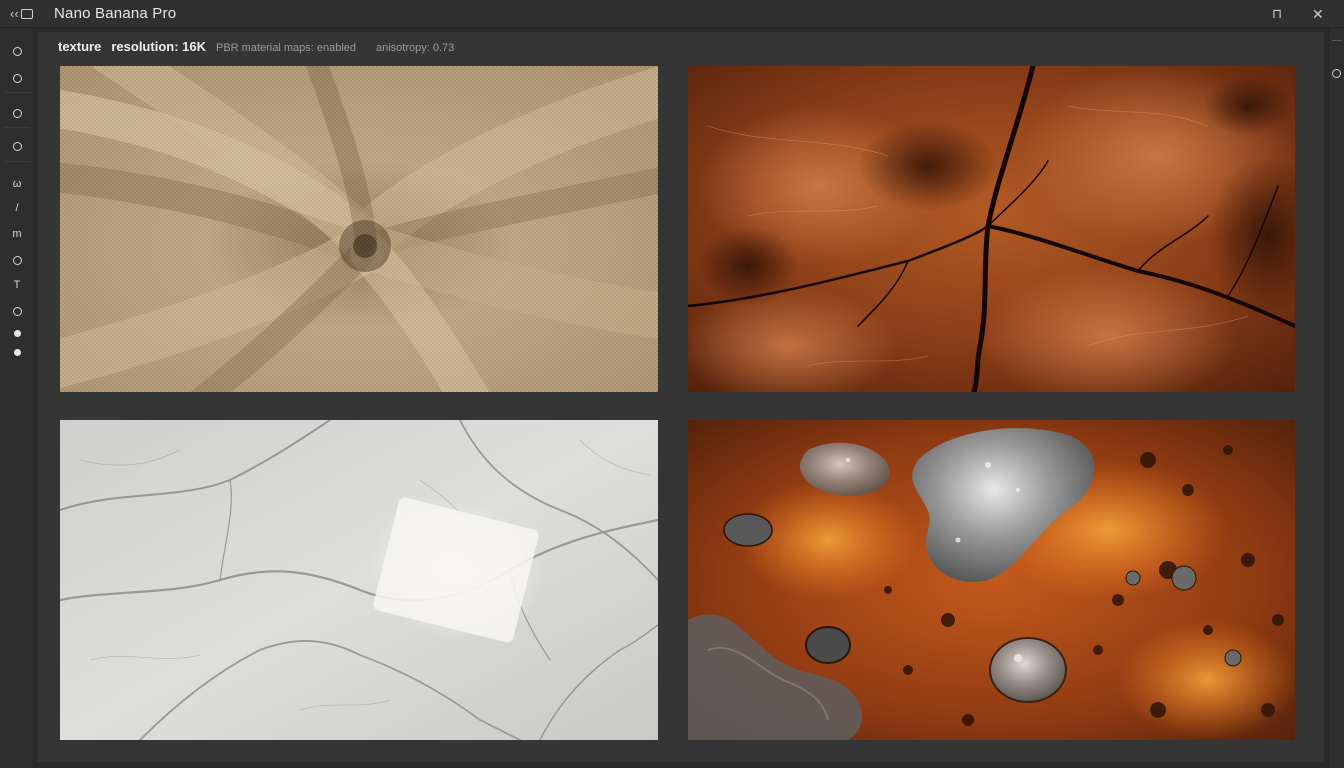 Image resolution: width=1344 pixels, height=768 pixels. I want to click on scroll-indicator, so click(1337, 45).